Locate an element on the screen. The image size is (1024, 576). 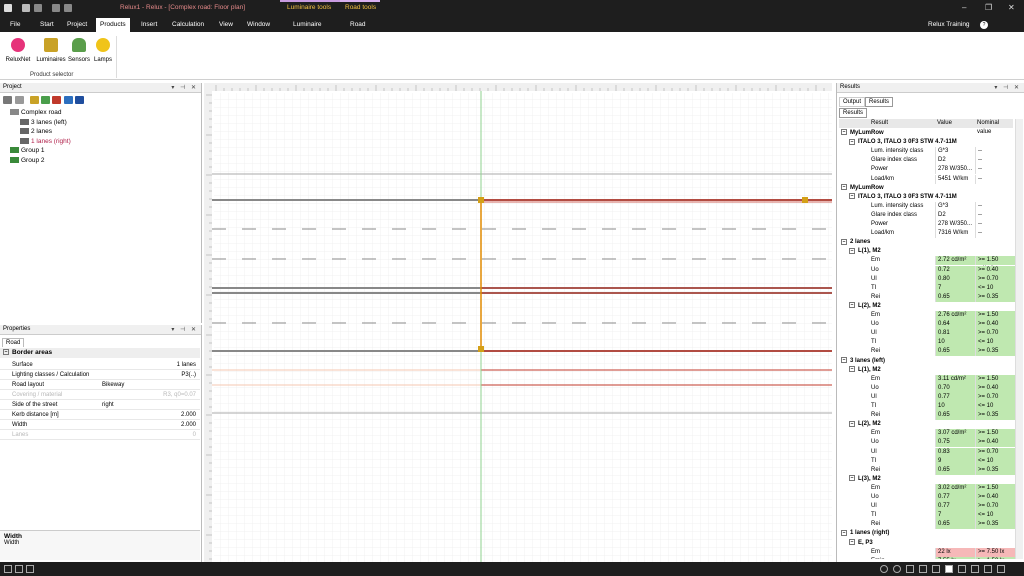
render-icon is located at coordinates (975, 569).